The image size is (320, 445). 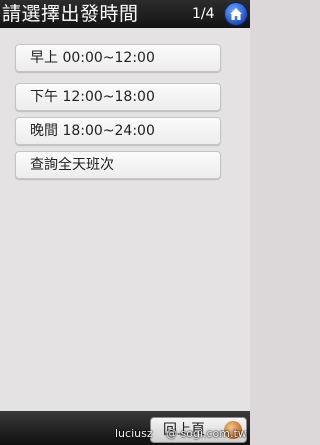 I want to click on option-morning-button: 早上 00:00~12:00, so click(x=118, y=58).